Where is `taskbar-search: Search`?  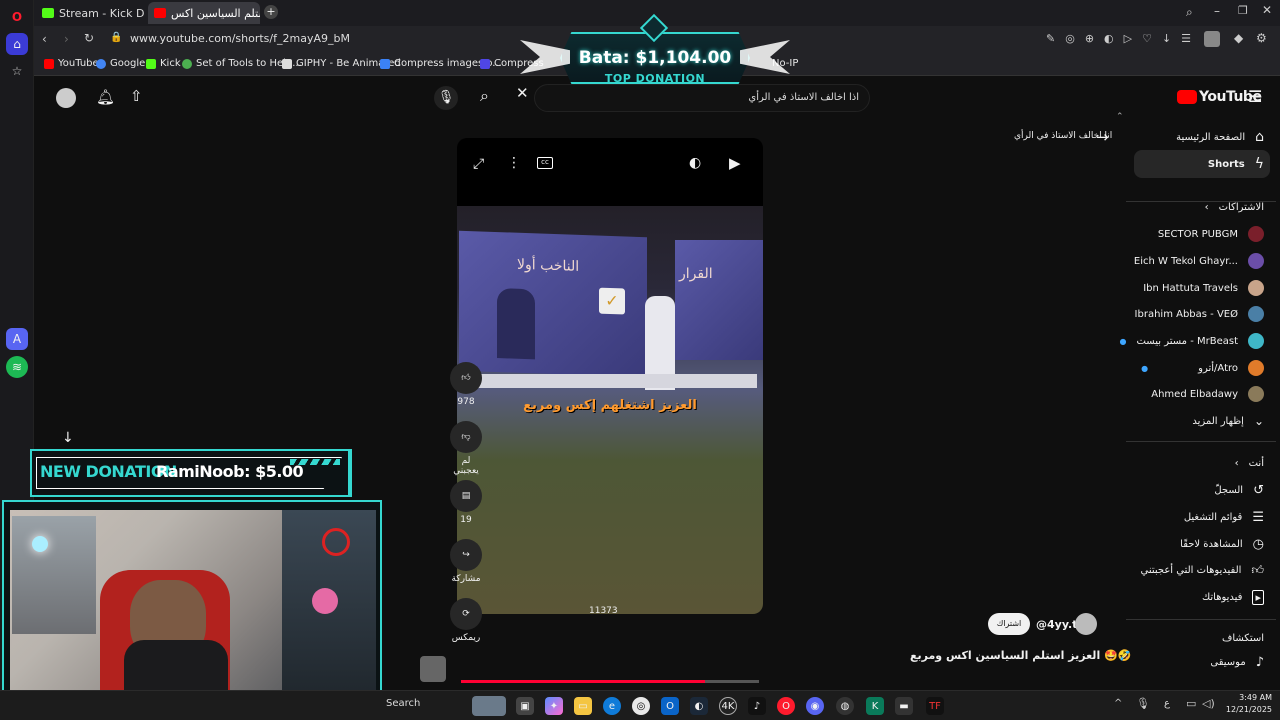
taskbar-search: Search is located at coordinates (403, 703).